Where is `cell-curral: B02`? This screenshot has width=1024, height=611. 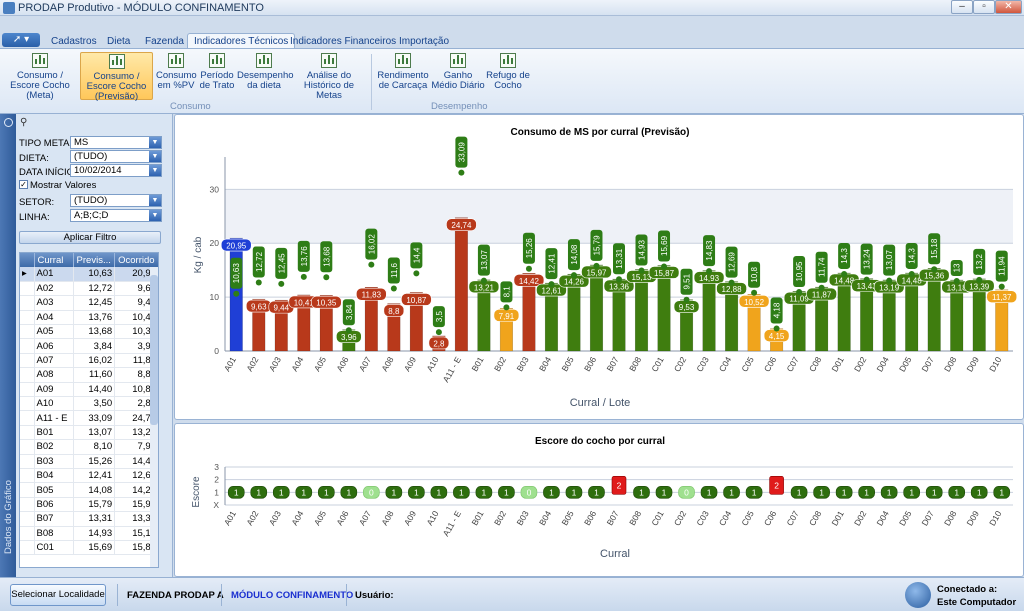
cell-curral: B02 is located at coordinates (54, 447).